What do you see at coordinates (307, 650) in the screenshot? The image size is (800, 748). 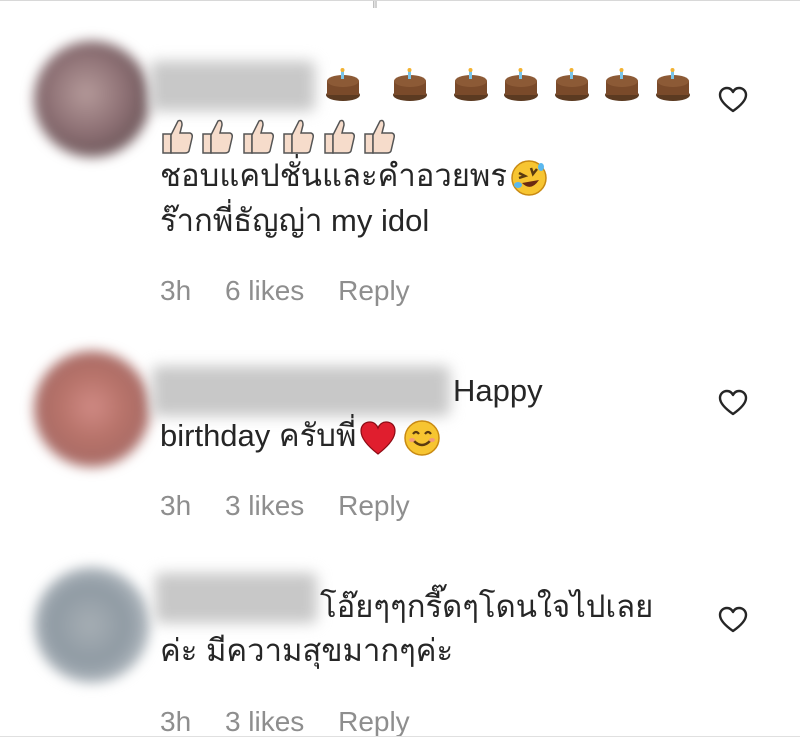 I see `comment-text: ค่ะ มีความสุขมากๆค่ะ` at bounding box center [307, 650].